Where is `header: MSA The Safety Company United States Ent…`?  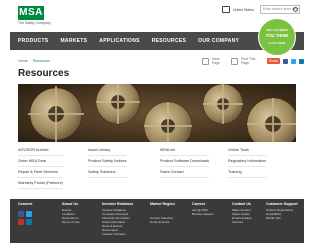
header: MSA The Safety Company United States Ent… is located at coordinates (157, 15).